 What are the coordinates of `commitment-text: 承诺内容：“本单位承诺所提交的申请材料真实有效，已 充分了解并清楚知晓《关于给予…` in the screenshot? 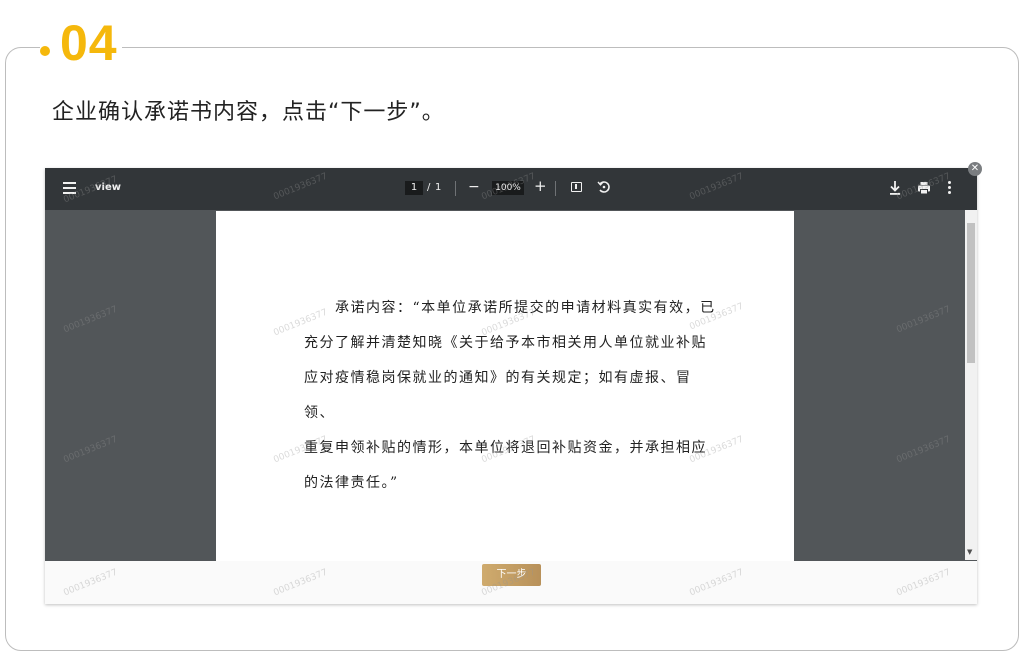 It's located at (512, 396).